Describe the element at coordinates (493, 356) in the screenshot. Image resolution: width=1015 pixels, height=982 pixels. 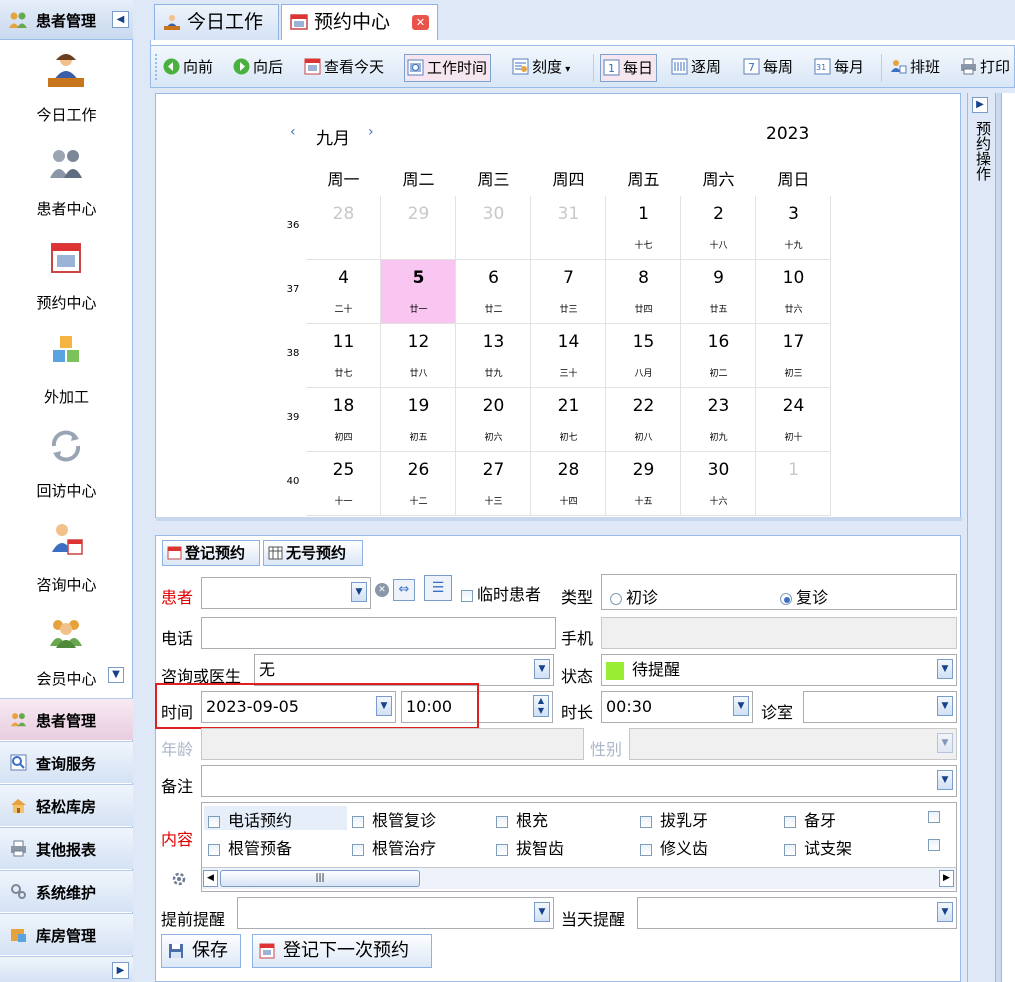
I see `calendar-day: 13 廿九` at that location.